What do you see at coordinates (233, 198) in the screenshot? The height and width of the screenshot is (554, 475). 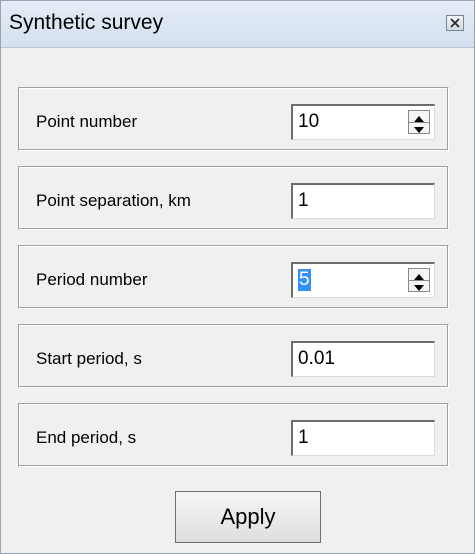 I see `point-separation-group: Point separation, km 1` at bounding box center [233, 198].